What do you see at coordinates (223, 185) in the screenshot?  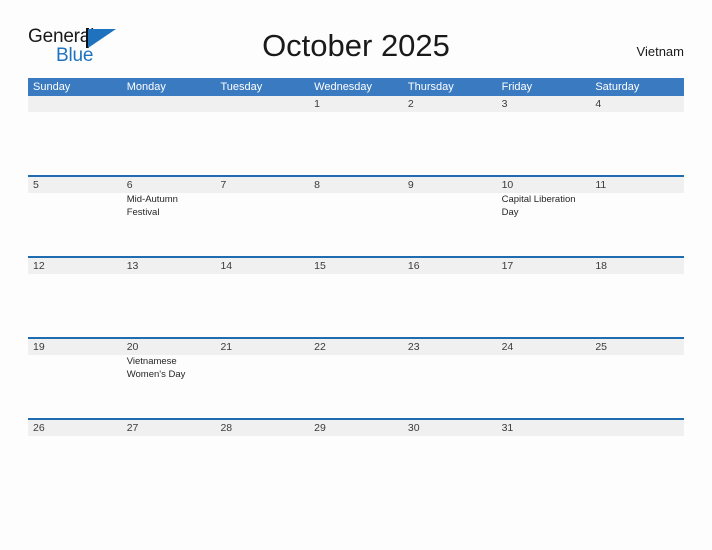 I see `date-number: 7` at bounding box center [223, 185].